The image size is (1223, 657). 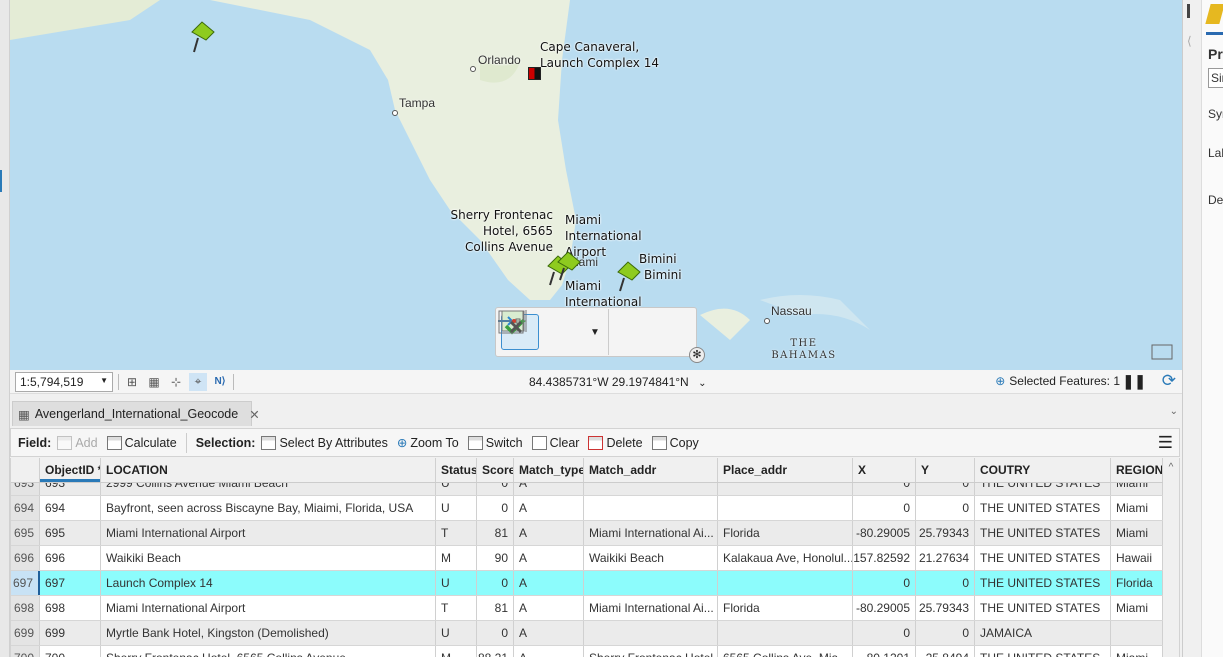 I want to click on column-header: Status, so click(x=456, y=470).